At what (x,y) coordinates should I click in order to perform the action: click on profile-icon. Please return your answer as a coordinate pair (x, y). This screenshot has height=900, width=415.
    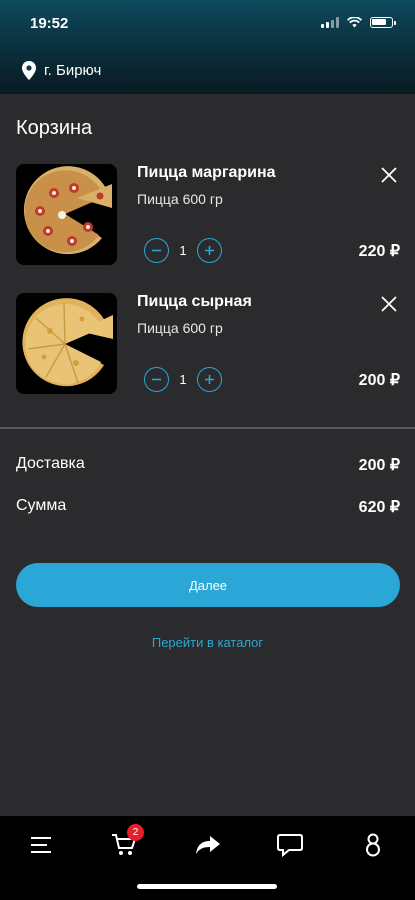
    Looking at the image, I should click on (373, 845).